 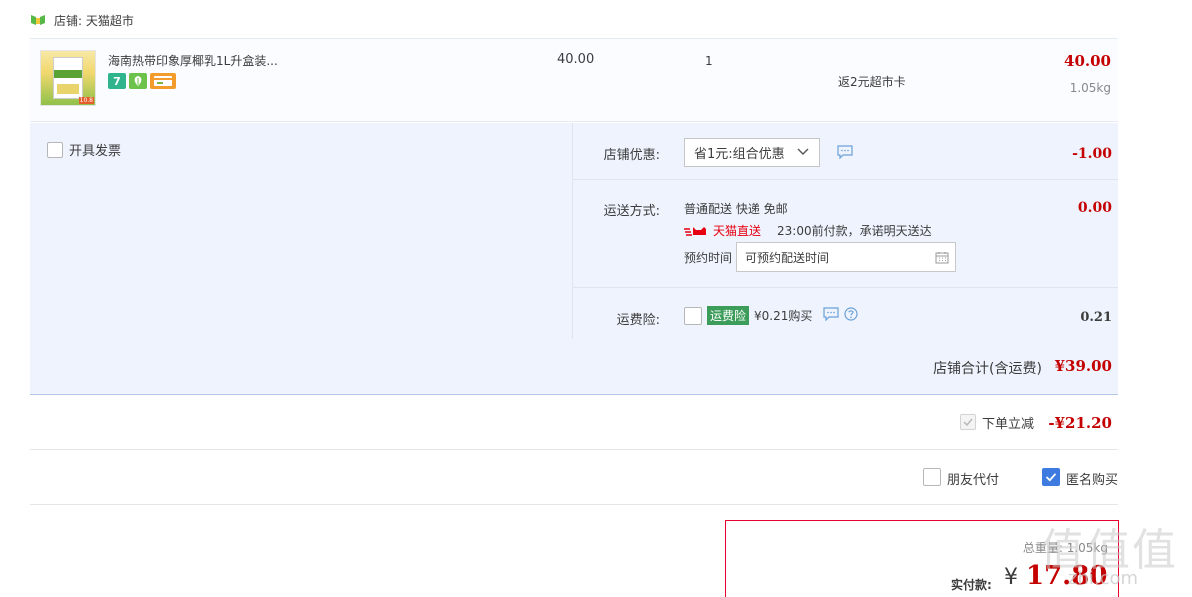 What do you see at coordinates (38, 20) in the screenshot?
I see `shop-icon` at bounding box center [38, 20].